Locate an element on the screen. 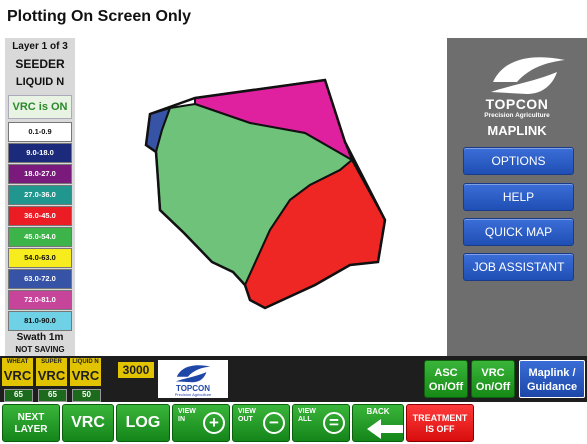  vrc-label: VRC is located at coordinates (493, 373).